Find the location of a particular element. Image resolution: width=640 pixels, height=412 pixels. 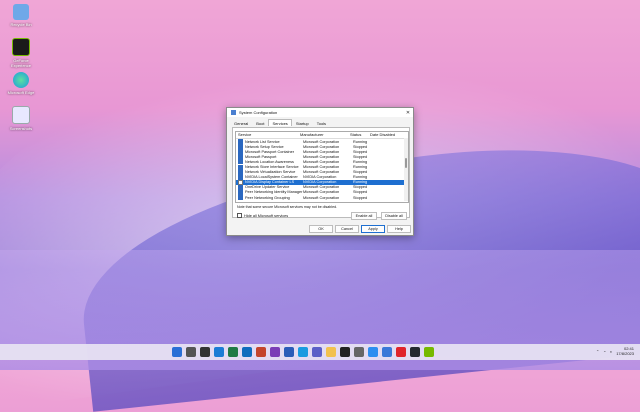

cancel-button: Cancel is located at coordinates (347, 229).